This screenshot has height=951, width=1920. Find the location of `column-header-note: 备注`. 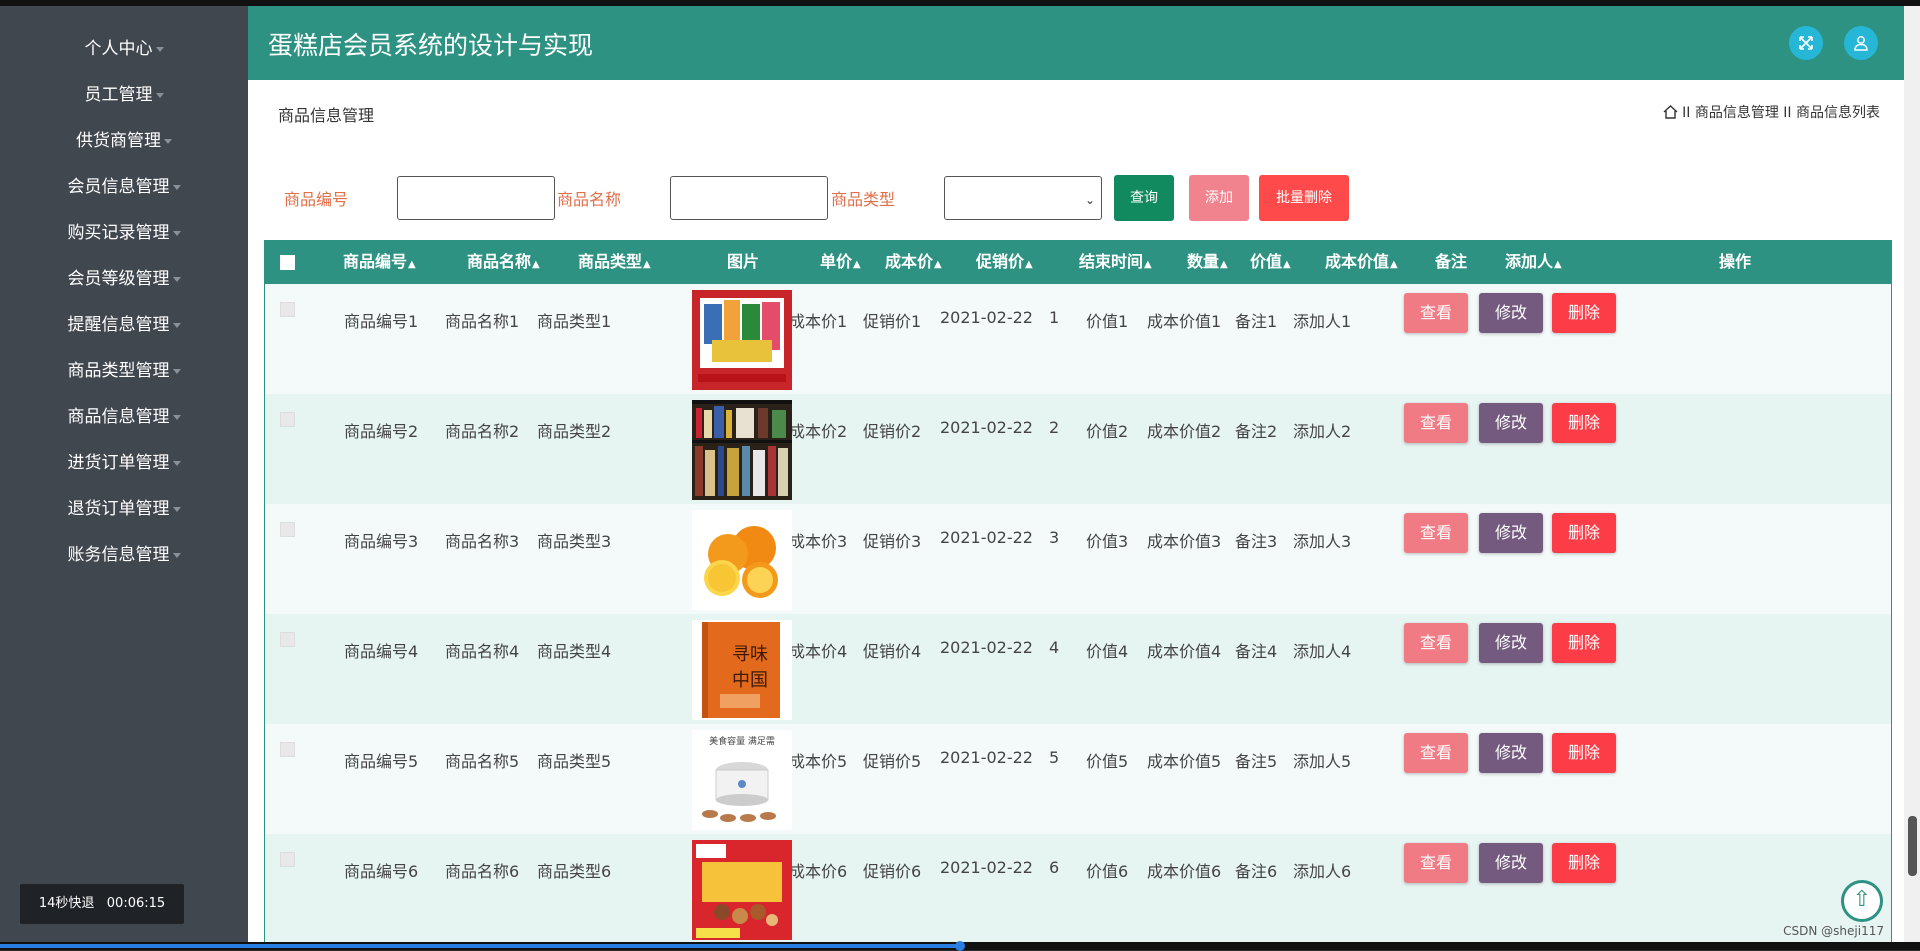

column-header-note: 备注 is located at coordinates (1451, 261).